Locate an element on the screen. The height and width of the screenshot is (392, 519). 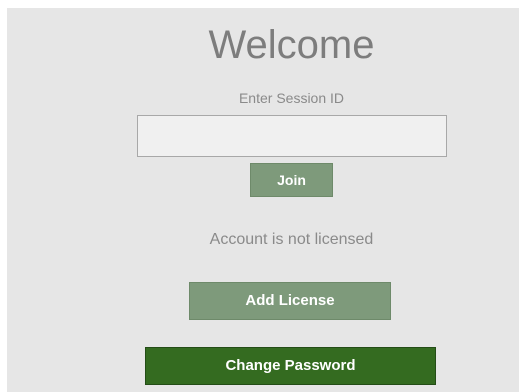
session-id-input is located at coordinates (292, 136).